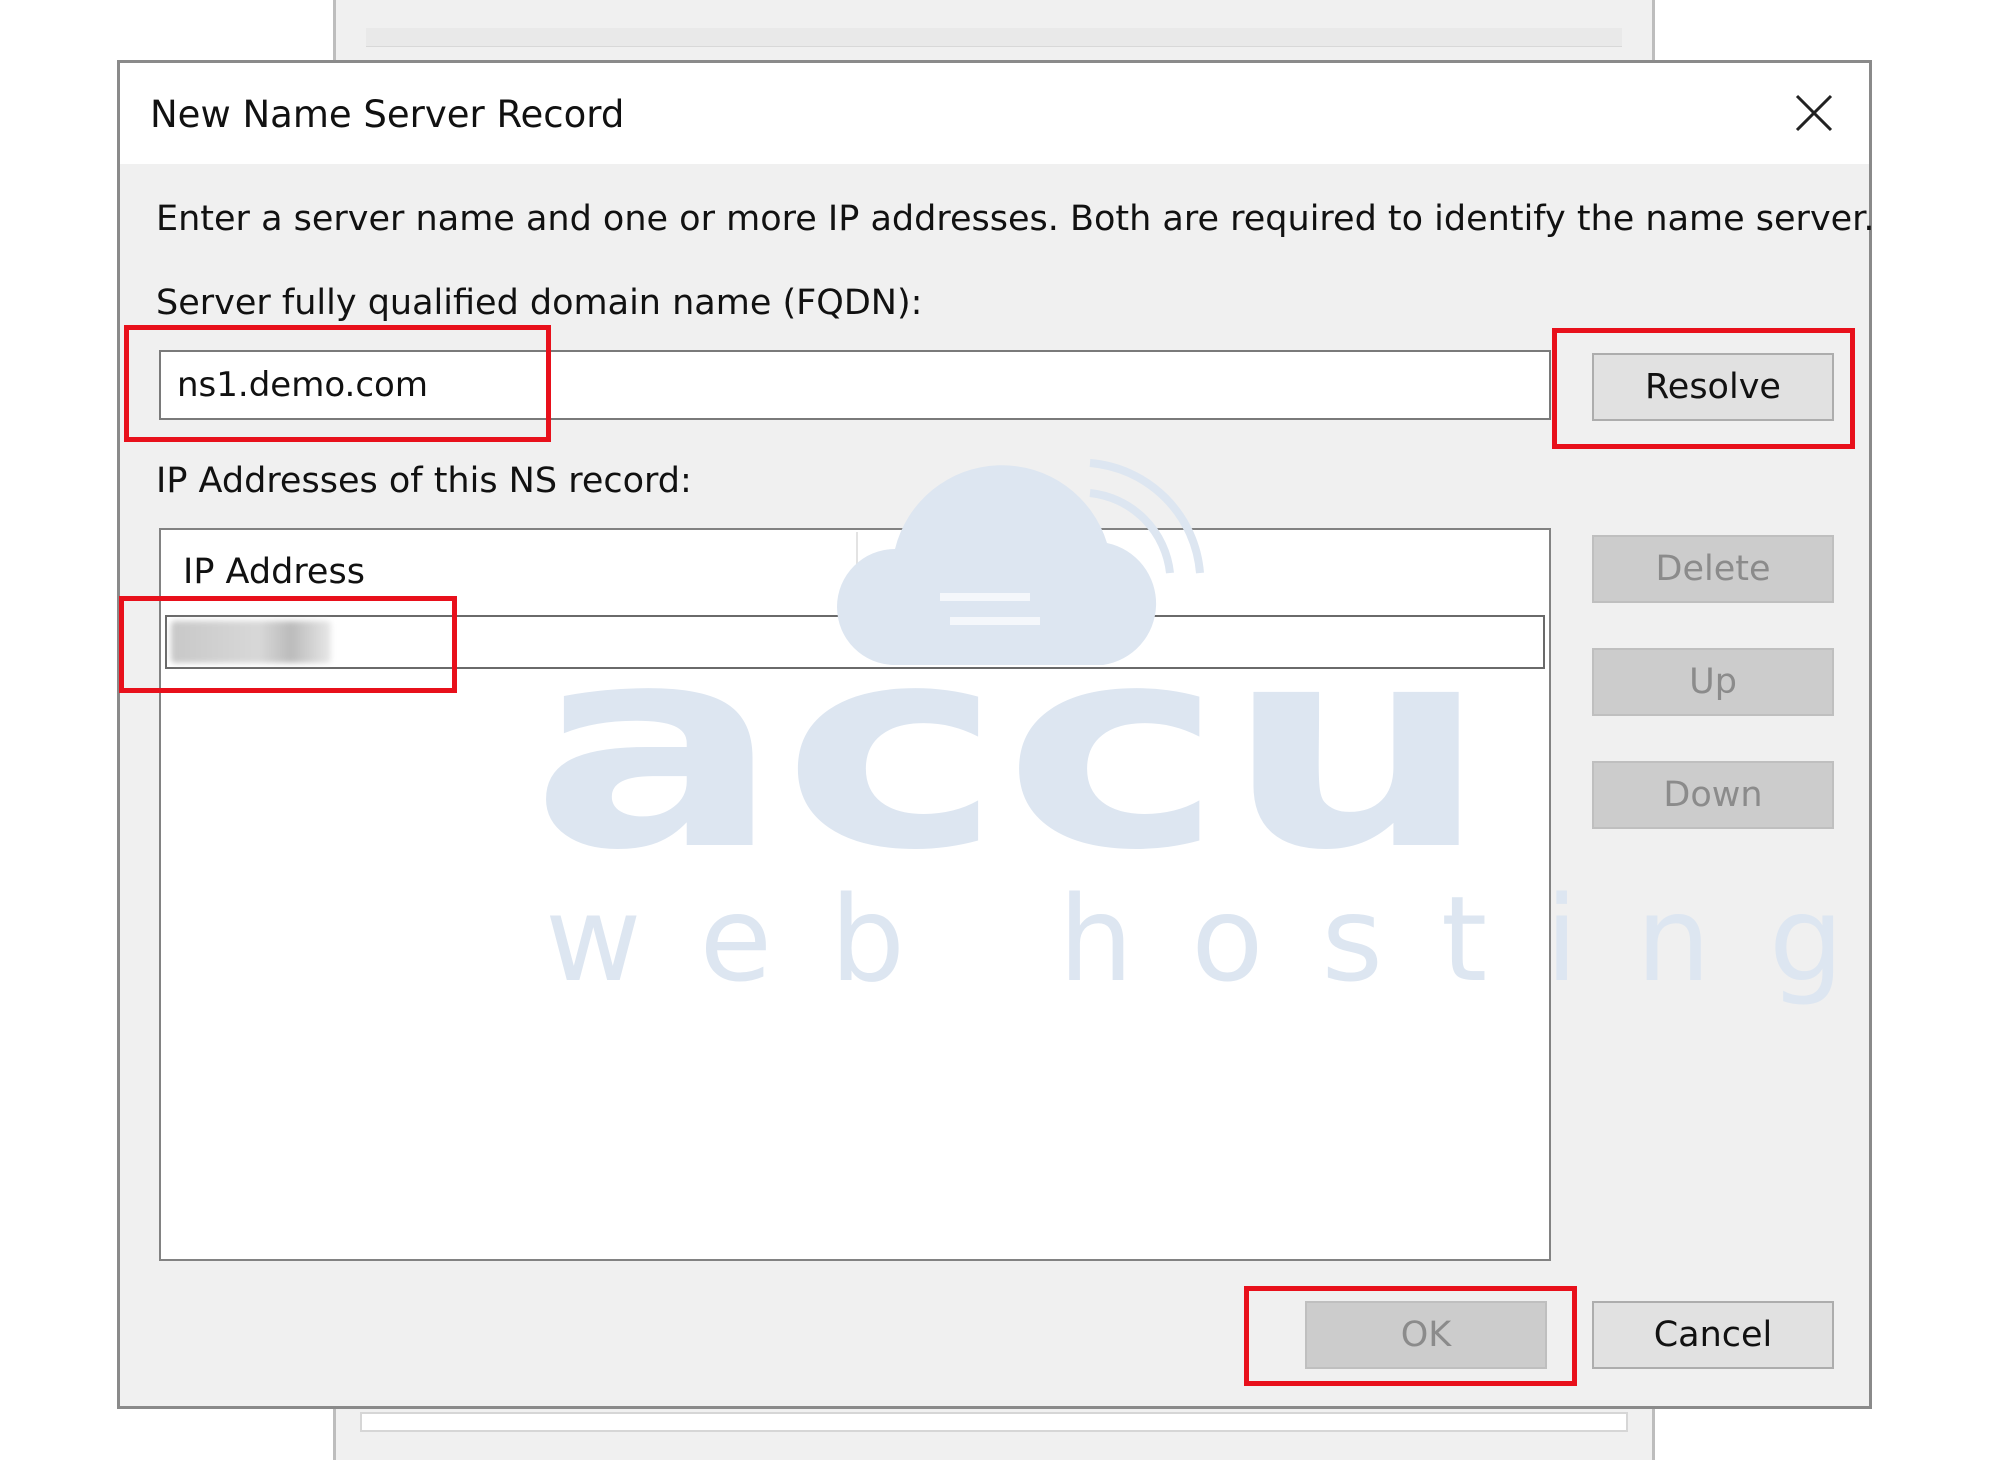 Image resolution: width=1999 pixels, height=1460 pixels. Describe the element at coordinates (387, 114) in the screenshot. I see `dialog-title: New Name Server Record` at that location.